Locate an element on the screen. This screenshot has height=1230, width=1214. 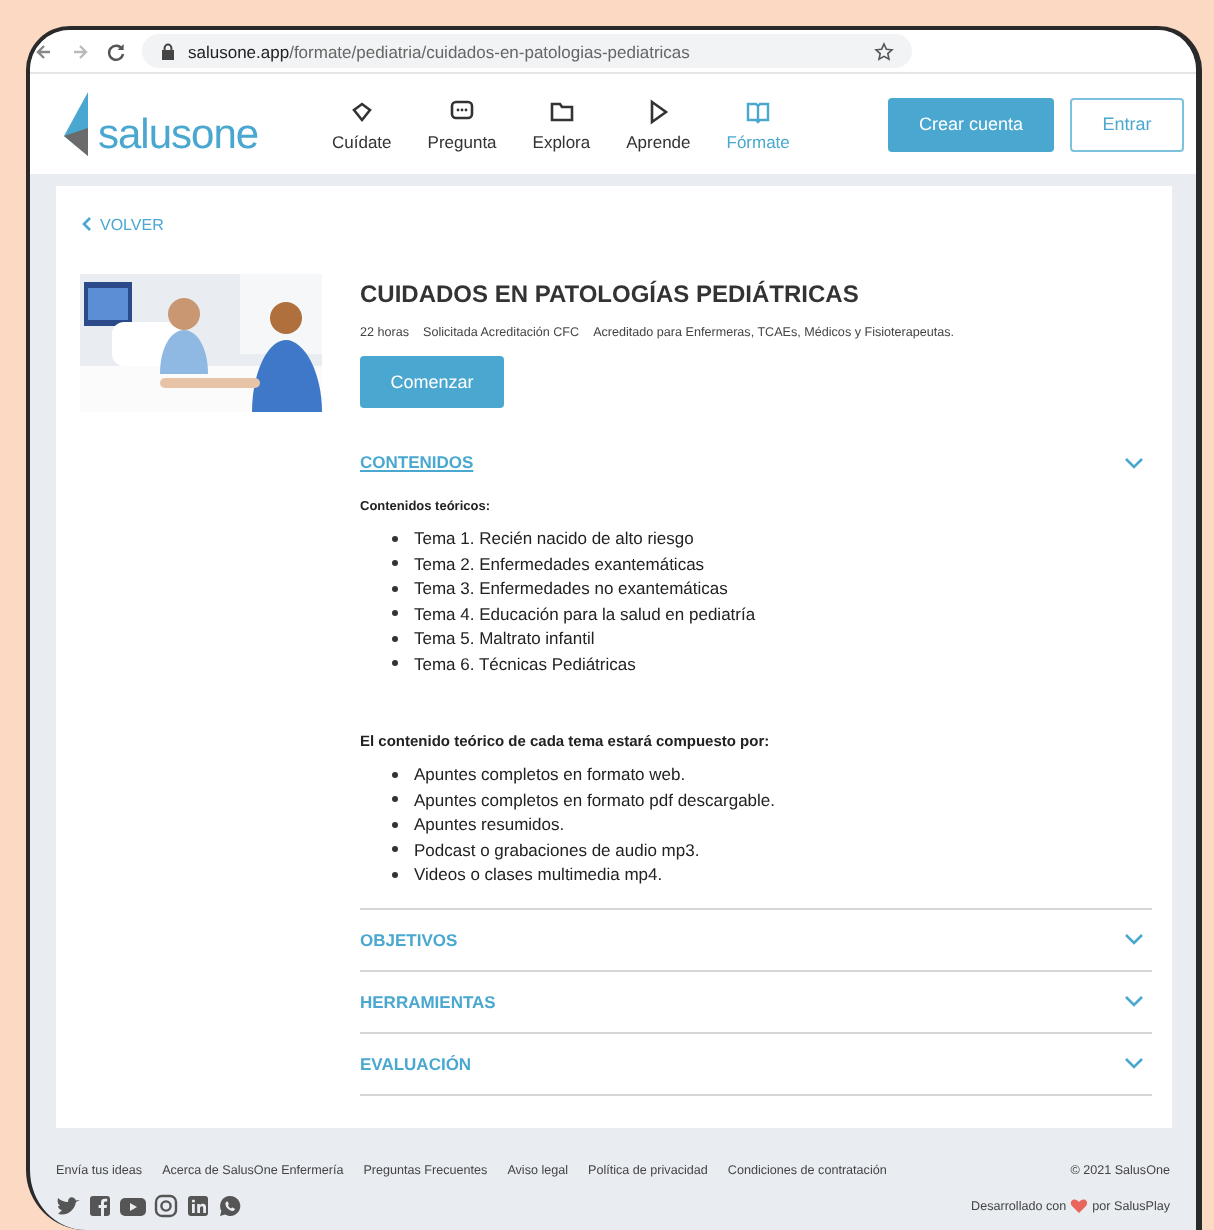
star-icon is located at coordinates (884, 51).